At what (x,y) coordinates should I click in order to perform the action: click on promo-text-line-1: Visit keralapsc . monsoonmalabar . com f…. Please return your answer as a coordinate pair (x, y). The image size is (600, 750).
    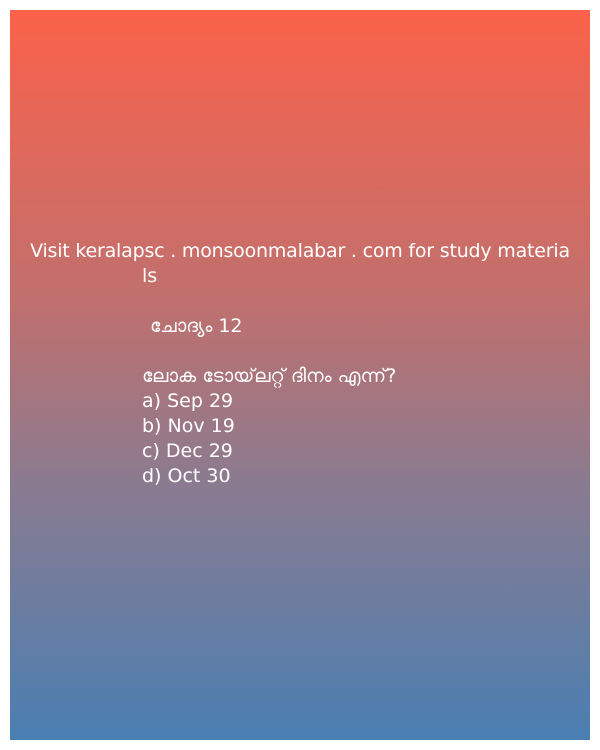
    Looking at the image, I should click on (300, 251).